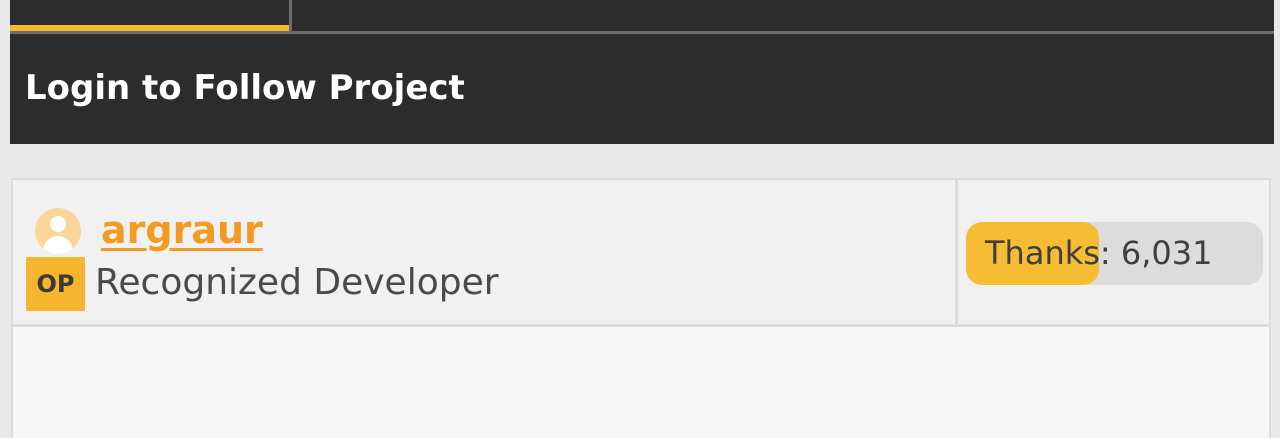 Image resolution: width=1280 pixels, height=438 pixels. Describe the element at coordinates (58, 224) in the screenshot. I see `avatar-head-shape` at that location.